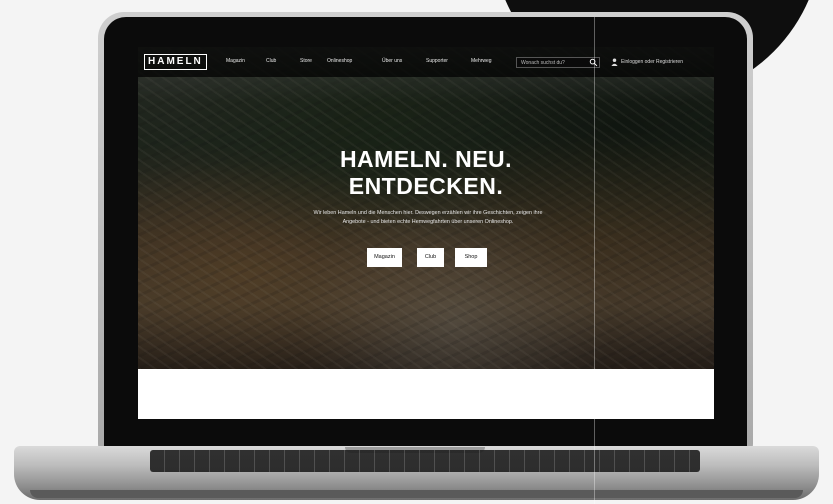 The height and width of the screenshot is (504, 833). What do you see at coordinates (426, 186) in the screenshot?
I see `headline-line-2: ENTDECKEN.` at bounding box center [426, 186].